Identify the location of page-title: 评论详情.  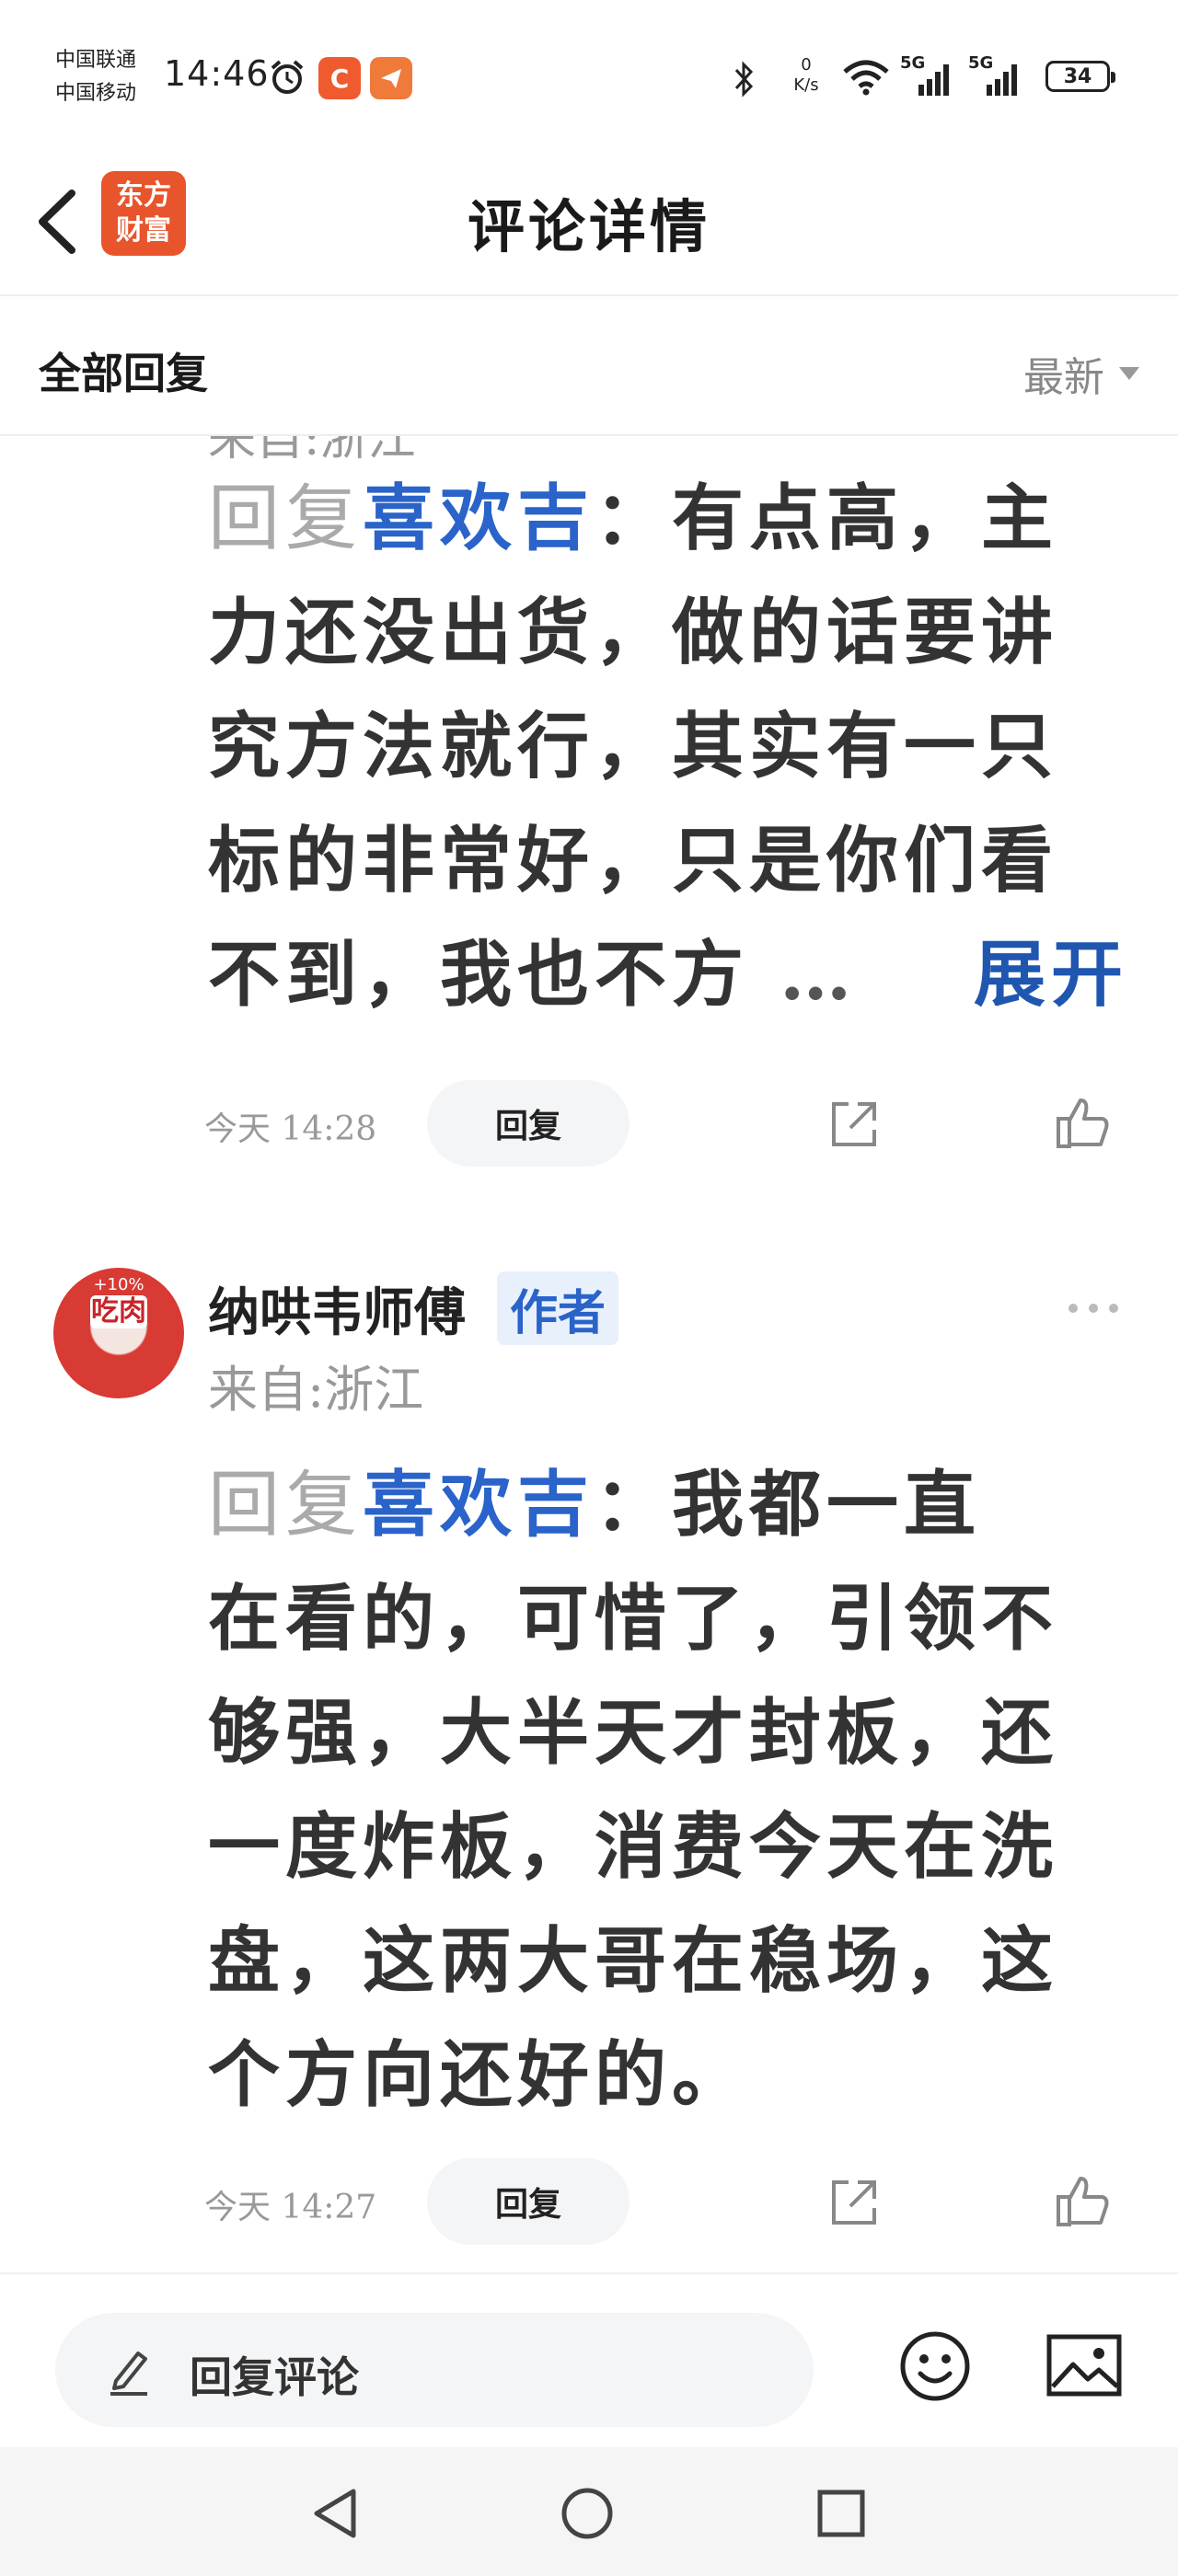
(588, 226).